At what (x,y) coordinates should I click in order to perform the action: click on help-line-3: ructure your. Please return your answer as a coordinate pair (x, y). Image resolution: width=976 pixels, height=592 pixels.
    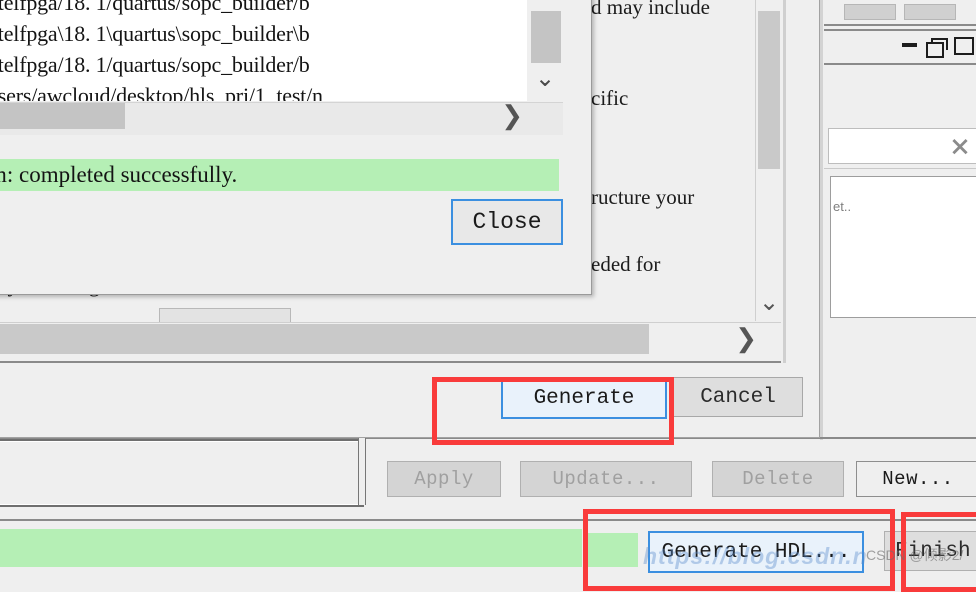
    Looking at the image, I should click on (643, 197).